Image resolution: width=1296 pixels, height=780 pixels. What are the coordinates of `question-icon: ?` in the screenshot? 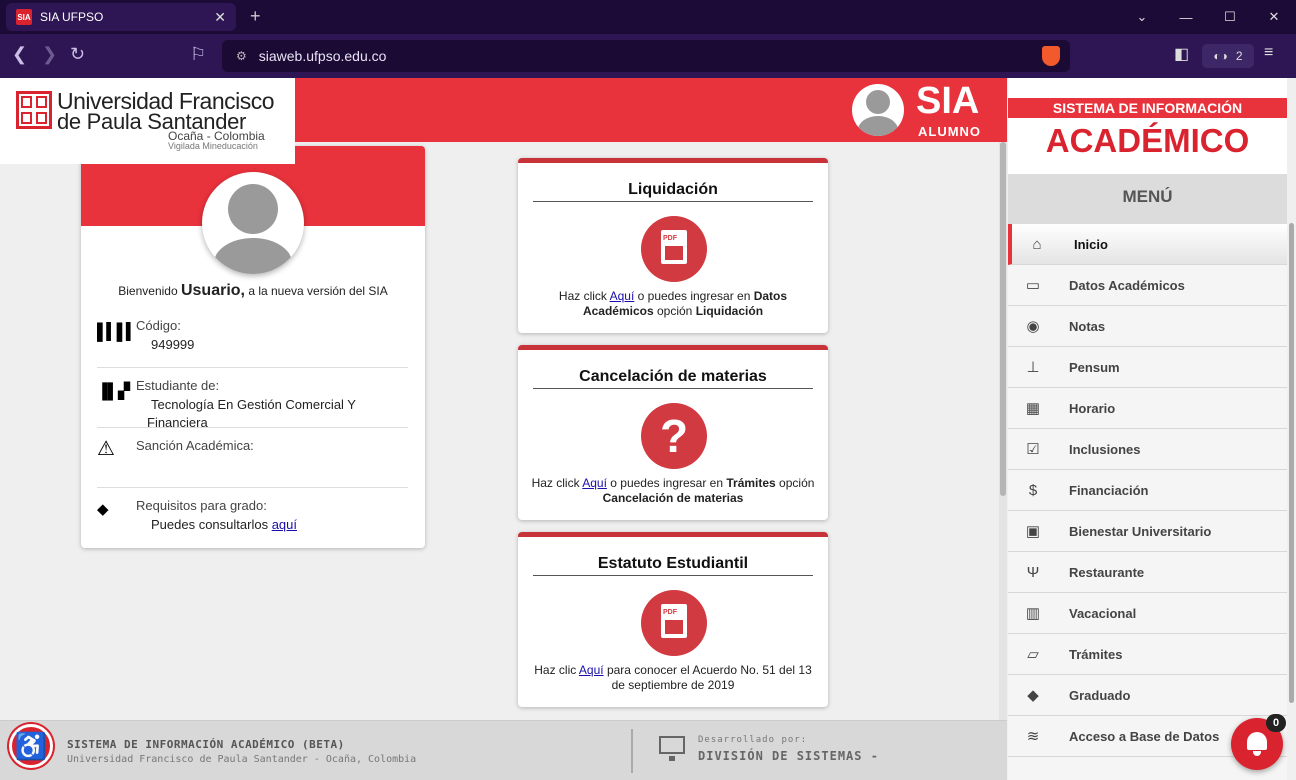 It's located at (674, 436).